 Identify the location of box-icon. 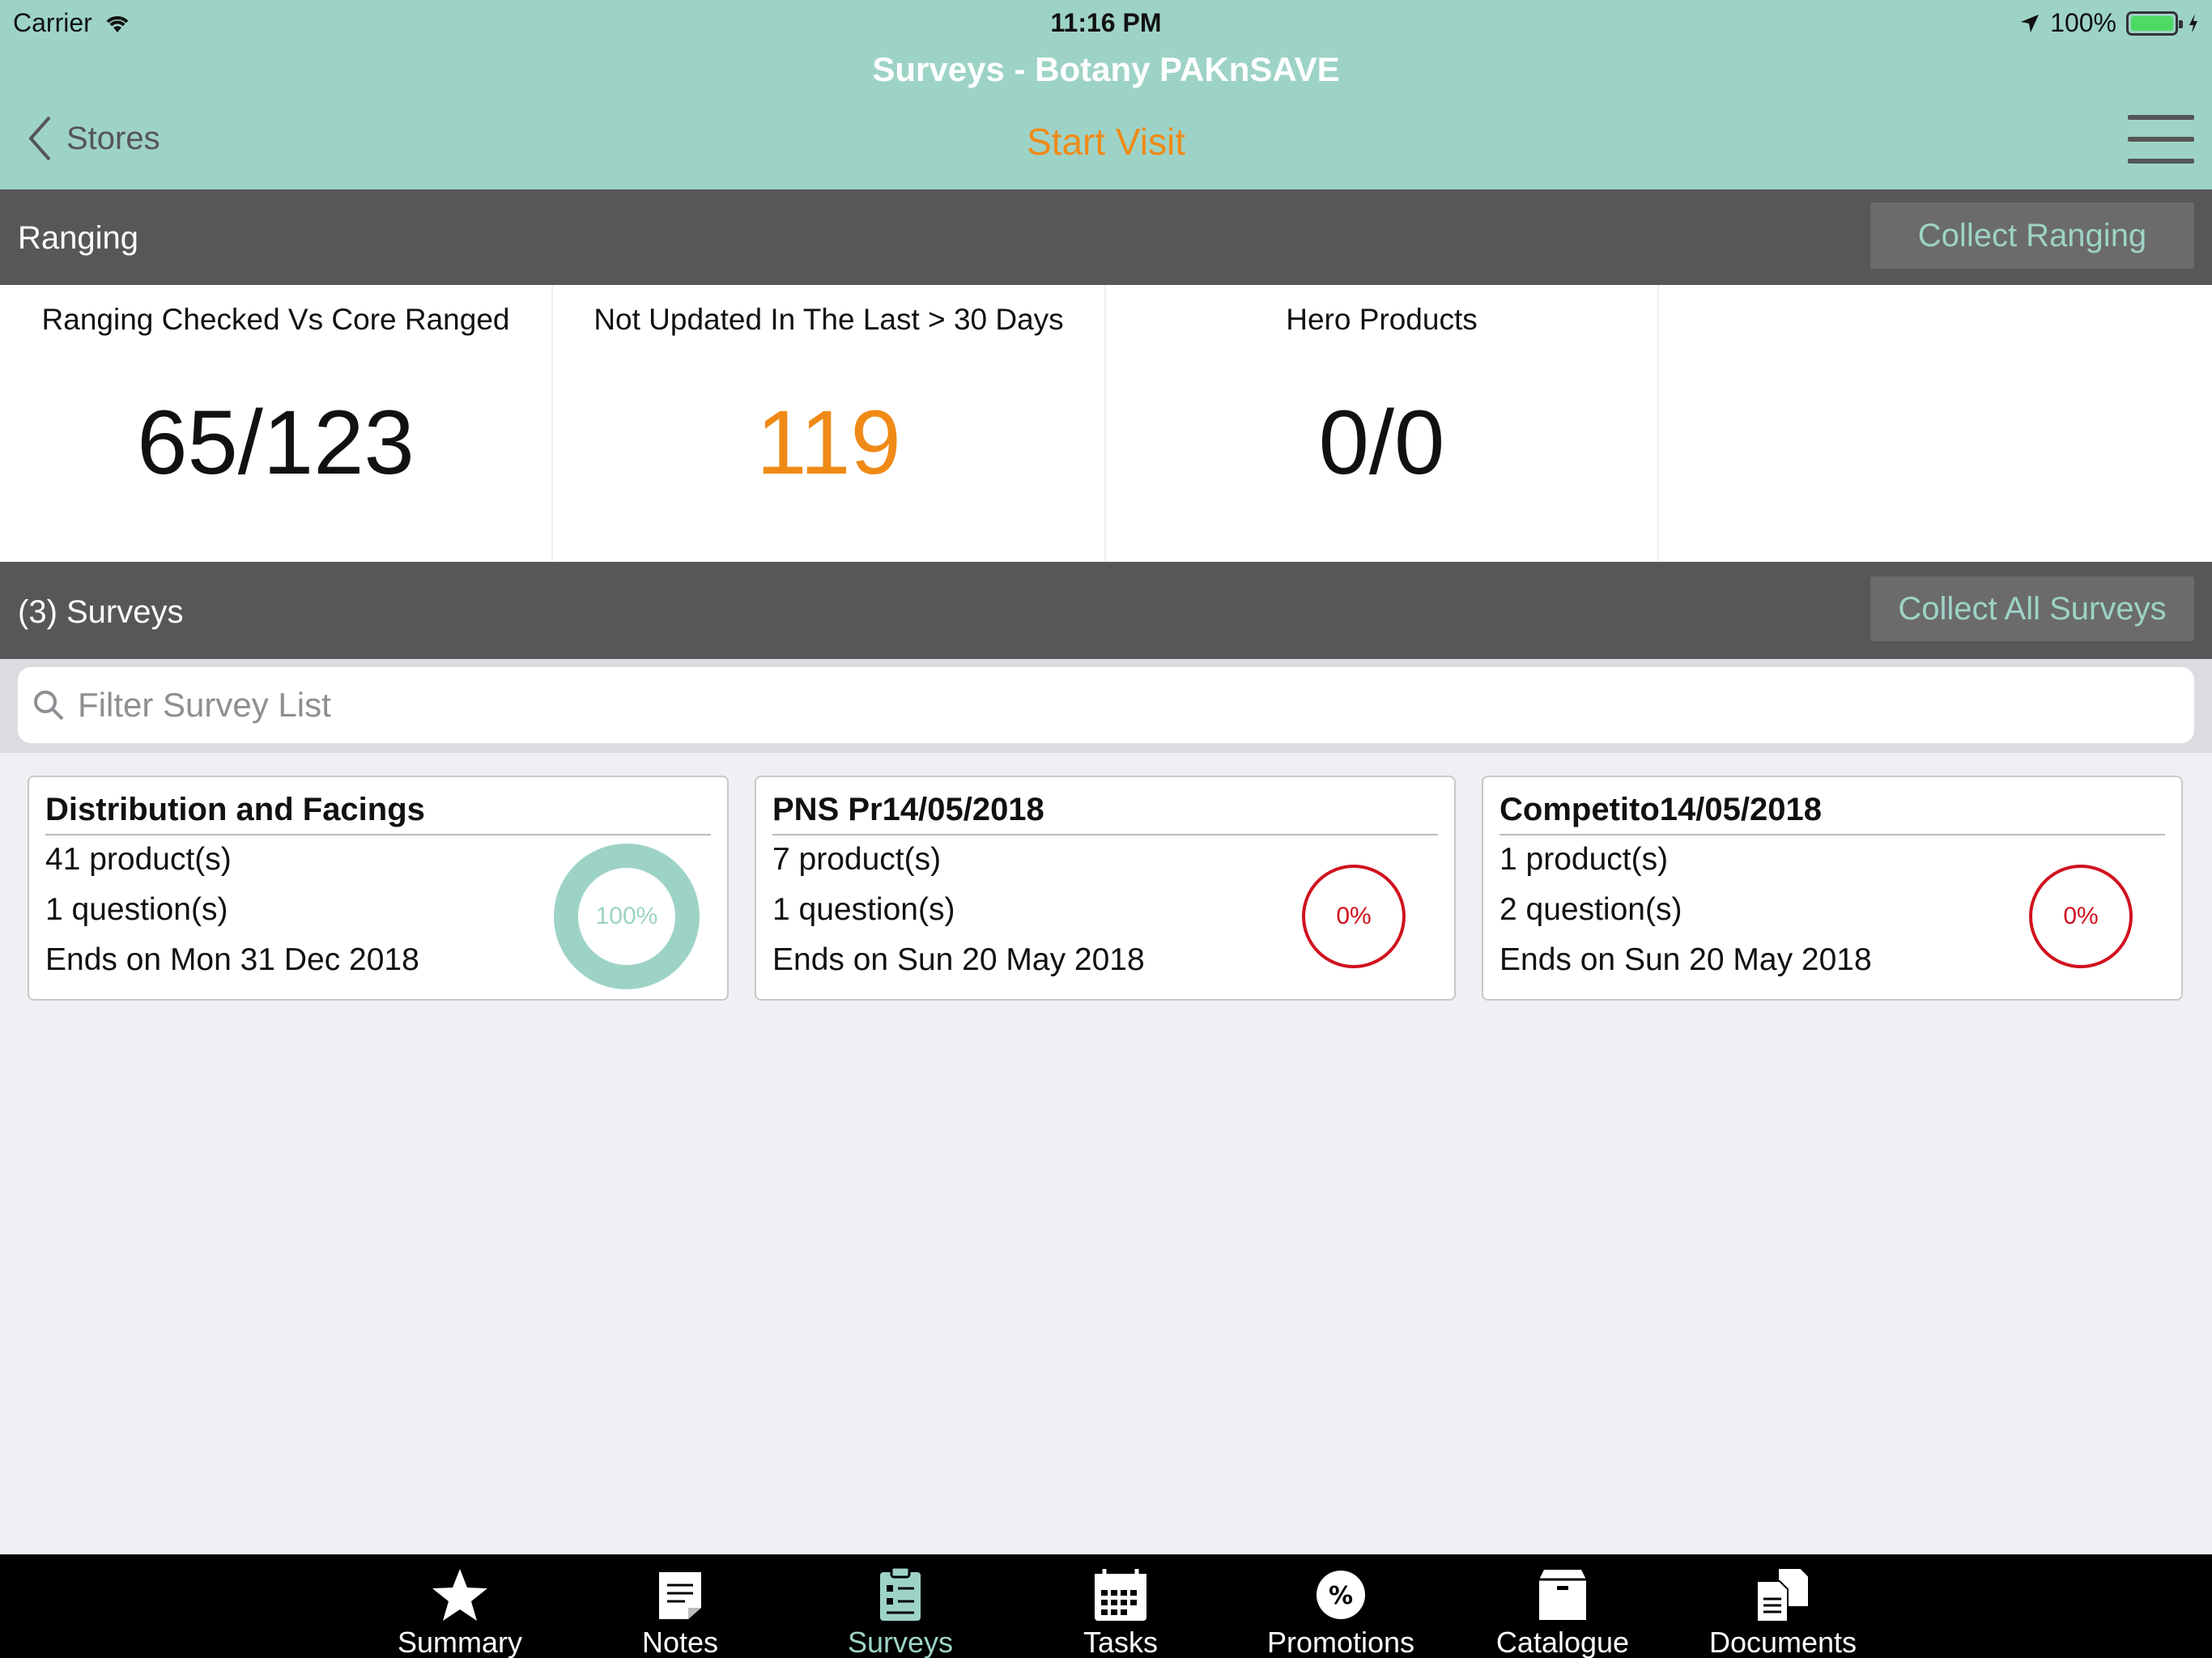
(1563, 1595).